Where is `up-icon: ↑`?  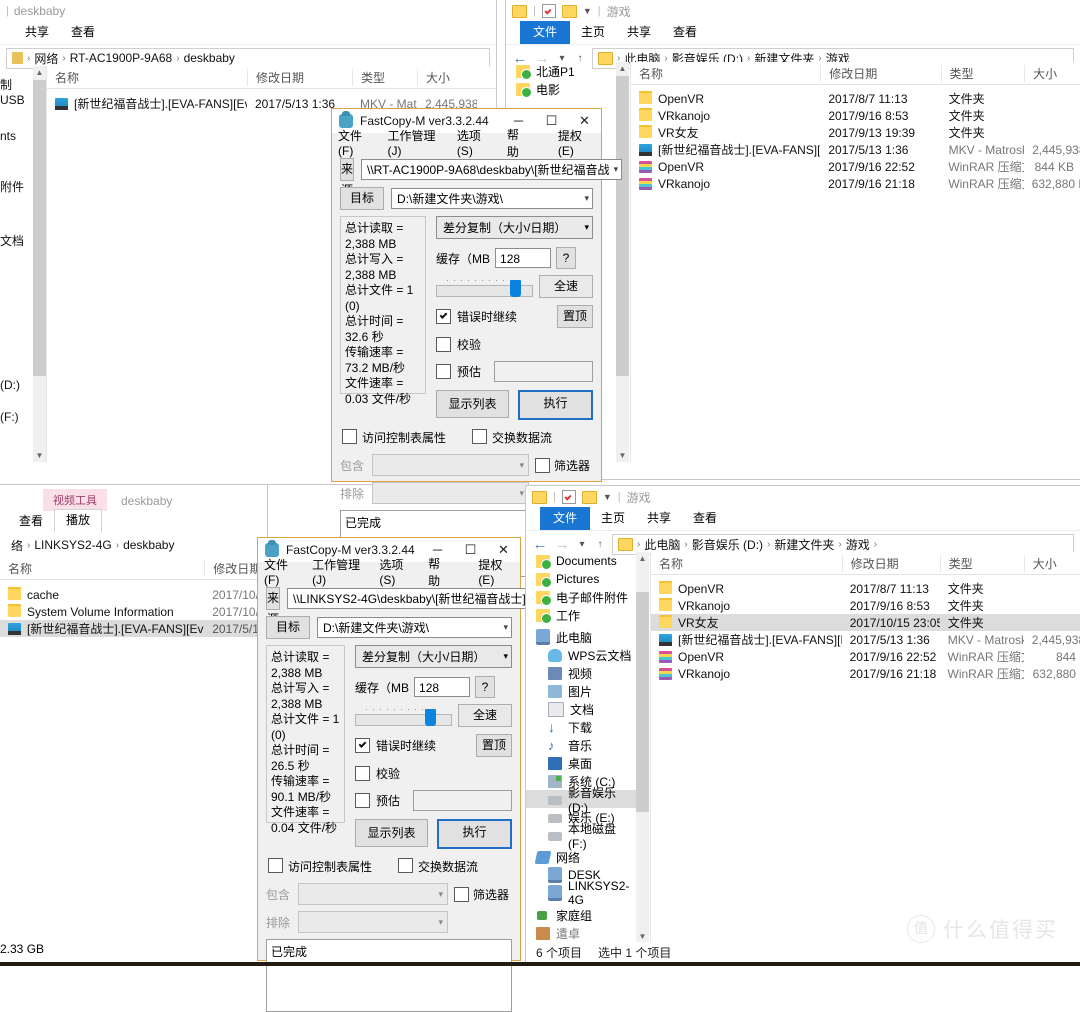
up-icon: ↑ is located at coordinates (600, 544).